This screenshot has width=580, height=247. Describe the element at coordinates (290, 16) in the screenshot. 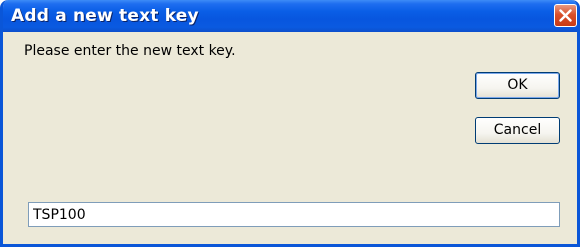

I see `title-bar: Add a new text key` at that location.